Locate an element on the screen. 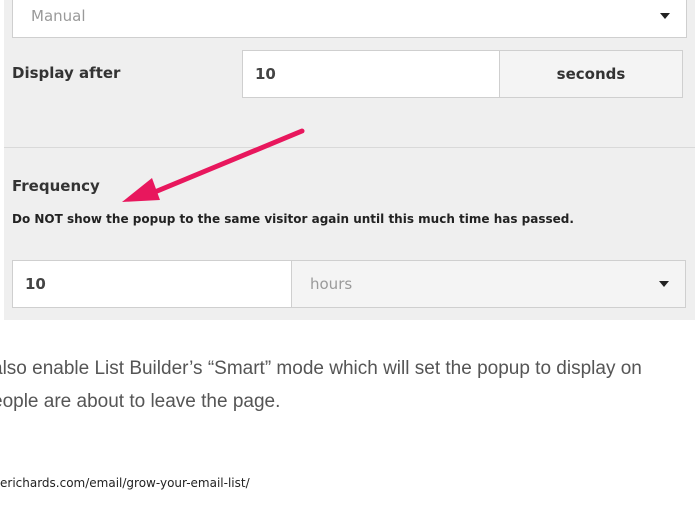 The image size is (700, 510). annotation-arrow-icon is located at coordinates (213, 165).